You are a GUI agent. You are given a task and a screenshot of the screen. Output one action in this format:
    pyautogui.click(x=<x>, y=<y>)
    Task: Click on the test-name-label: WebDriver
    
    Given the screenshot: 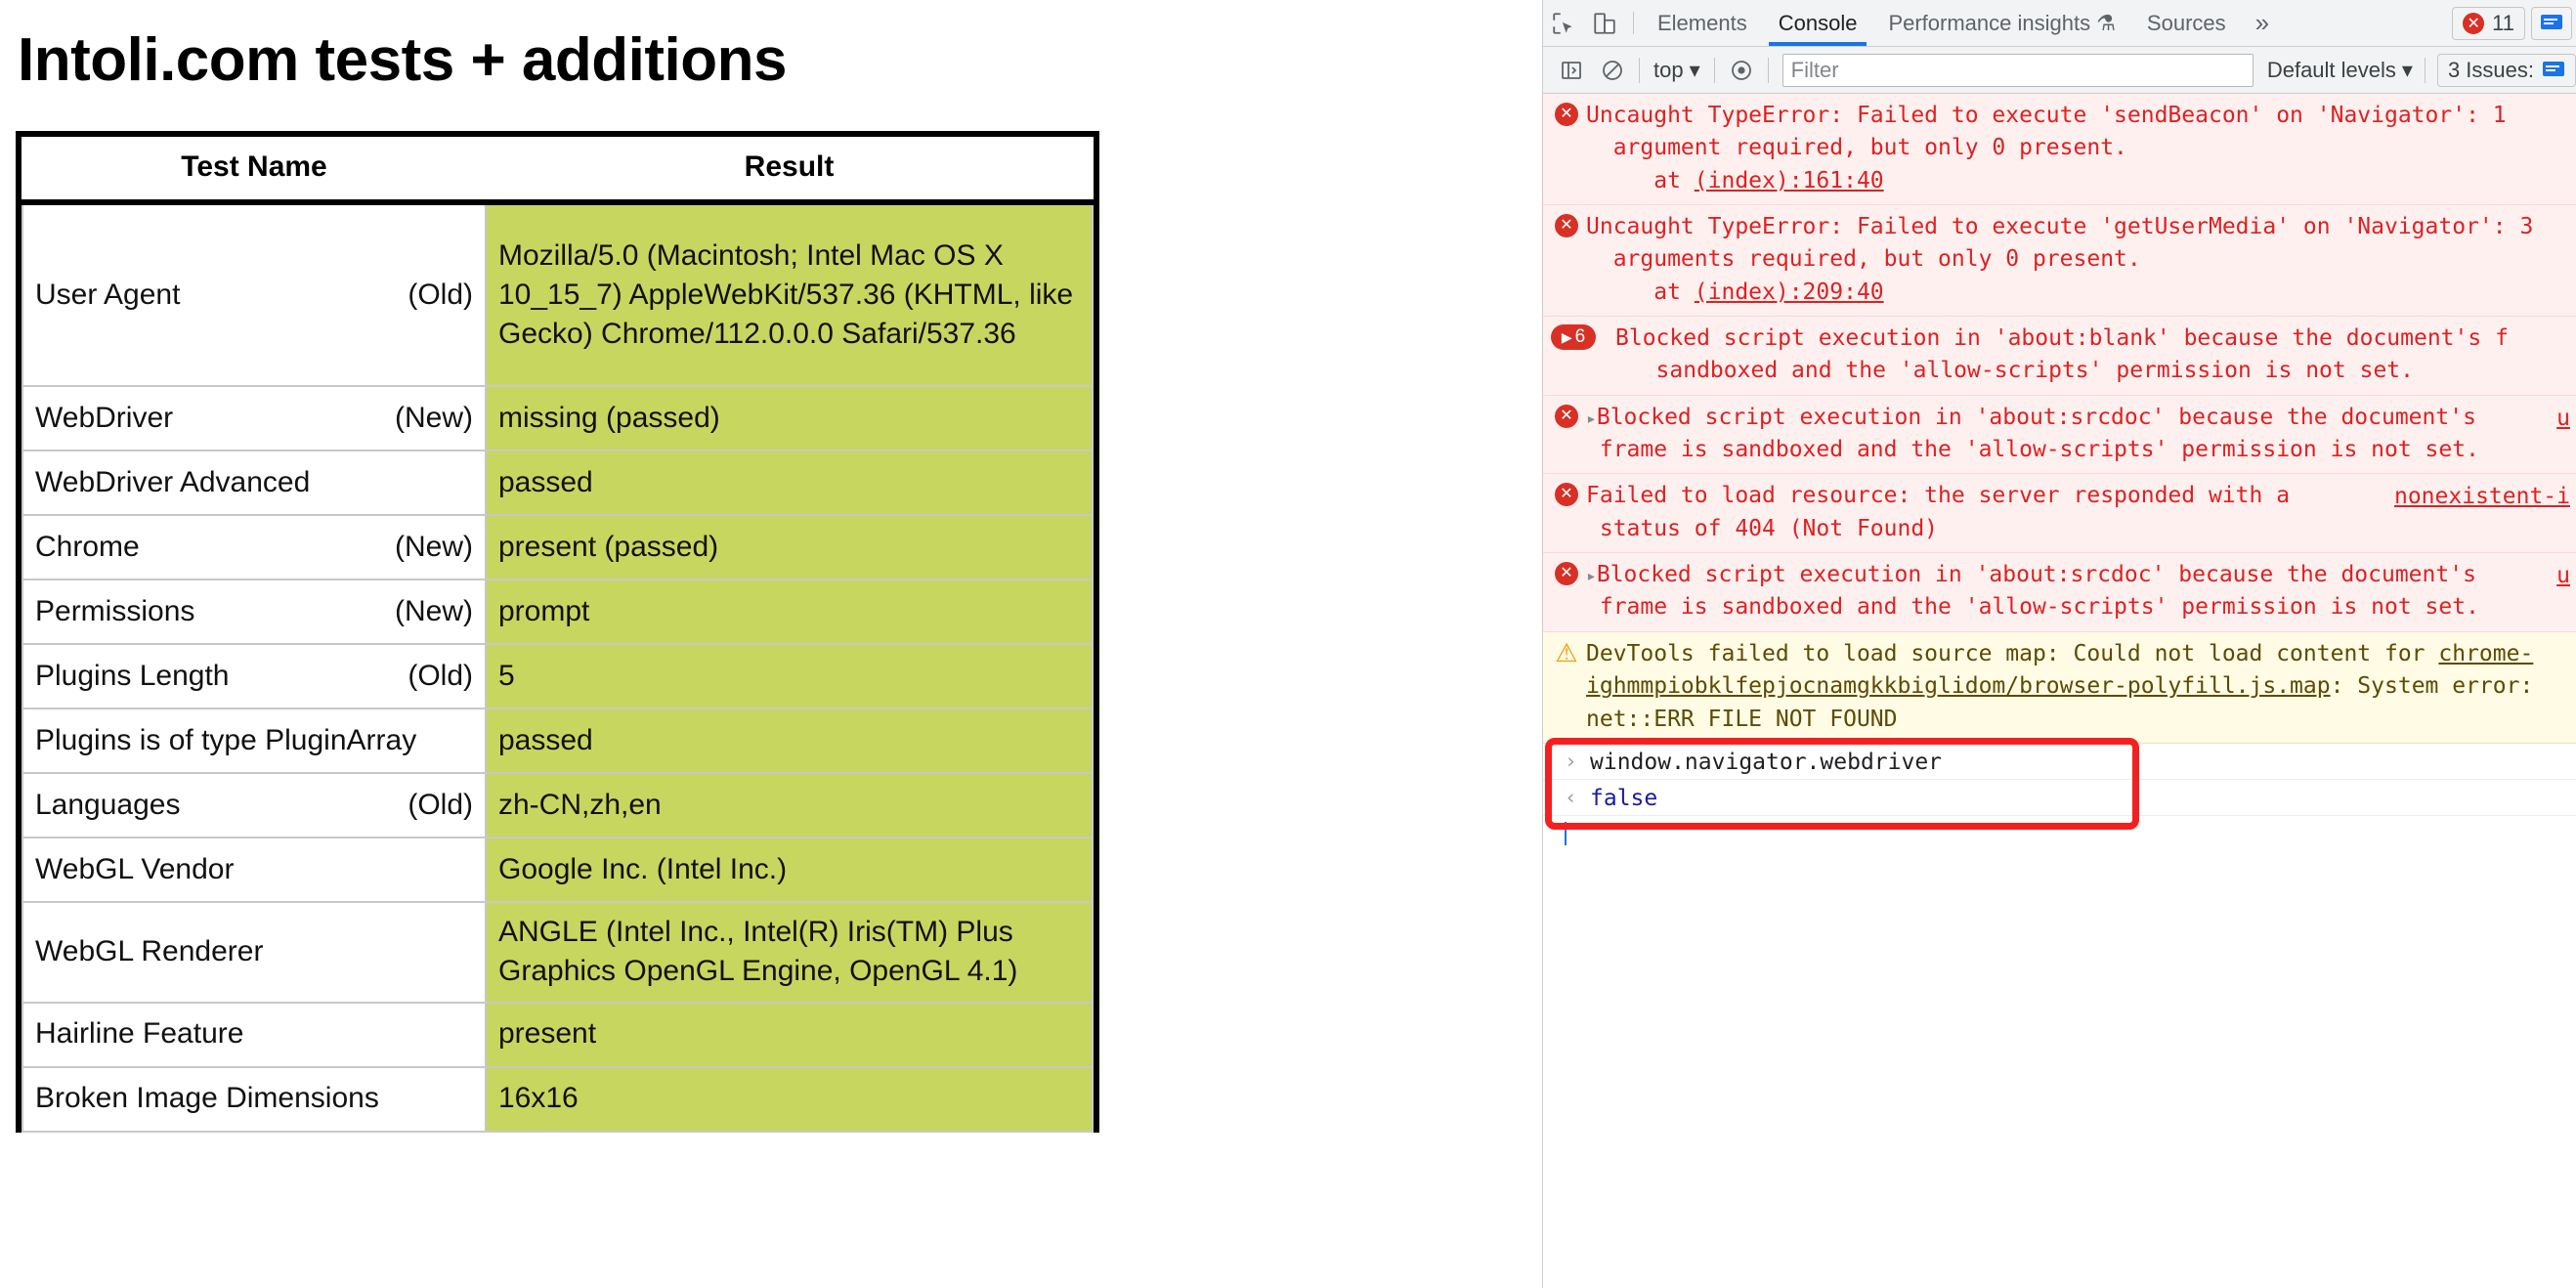 What is the action you would take?
    pyautogui.click(x=105, y=419)
    